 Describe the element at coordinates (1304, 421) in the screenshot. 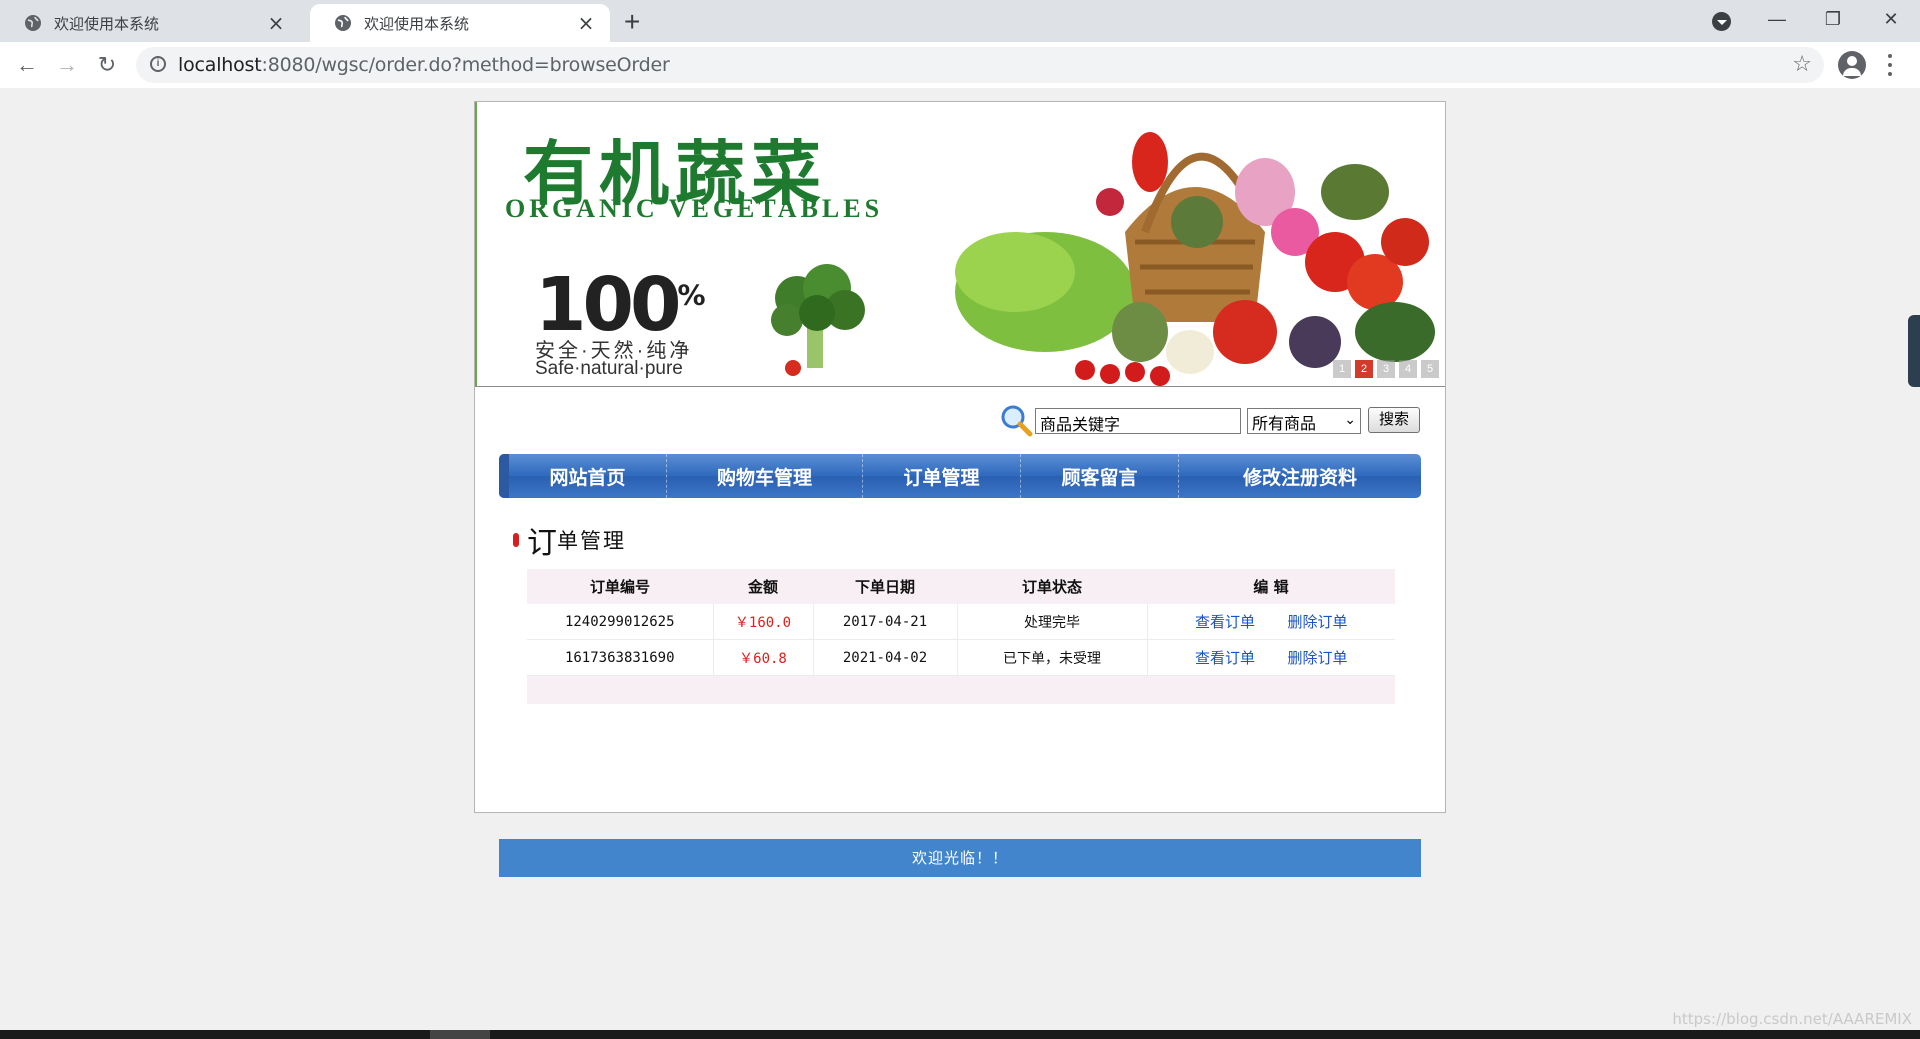

I see `category-select: 所有商品 ⌄` at that location.